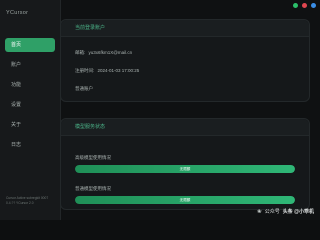 The width and height of the screenshot is (320, 240). I want to click on sidebar-item-settings: 设置, so click(30, 105).